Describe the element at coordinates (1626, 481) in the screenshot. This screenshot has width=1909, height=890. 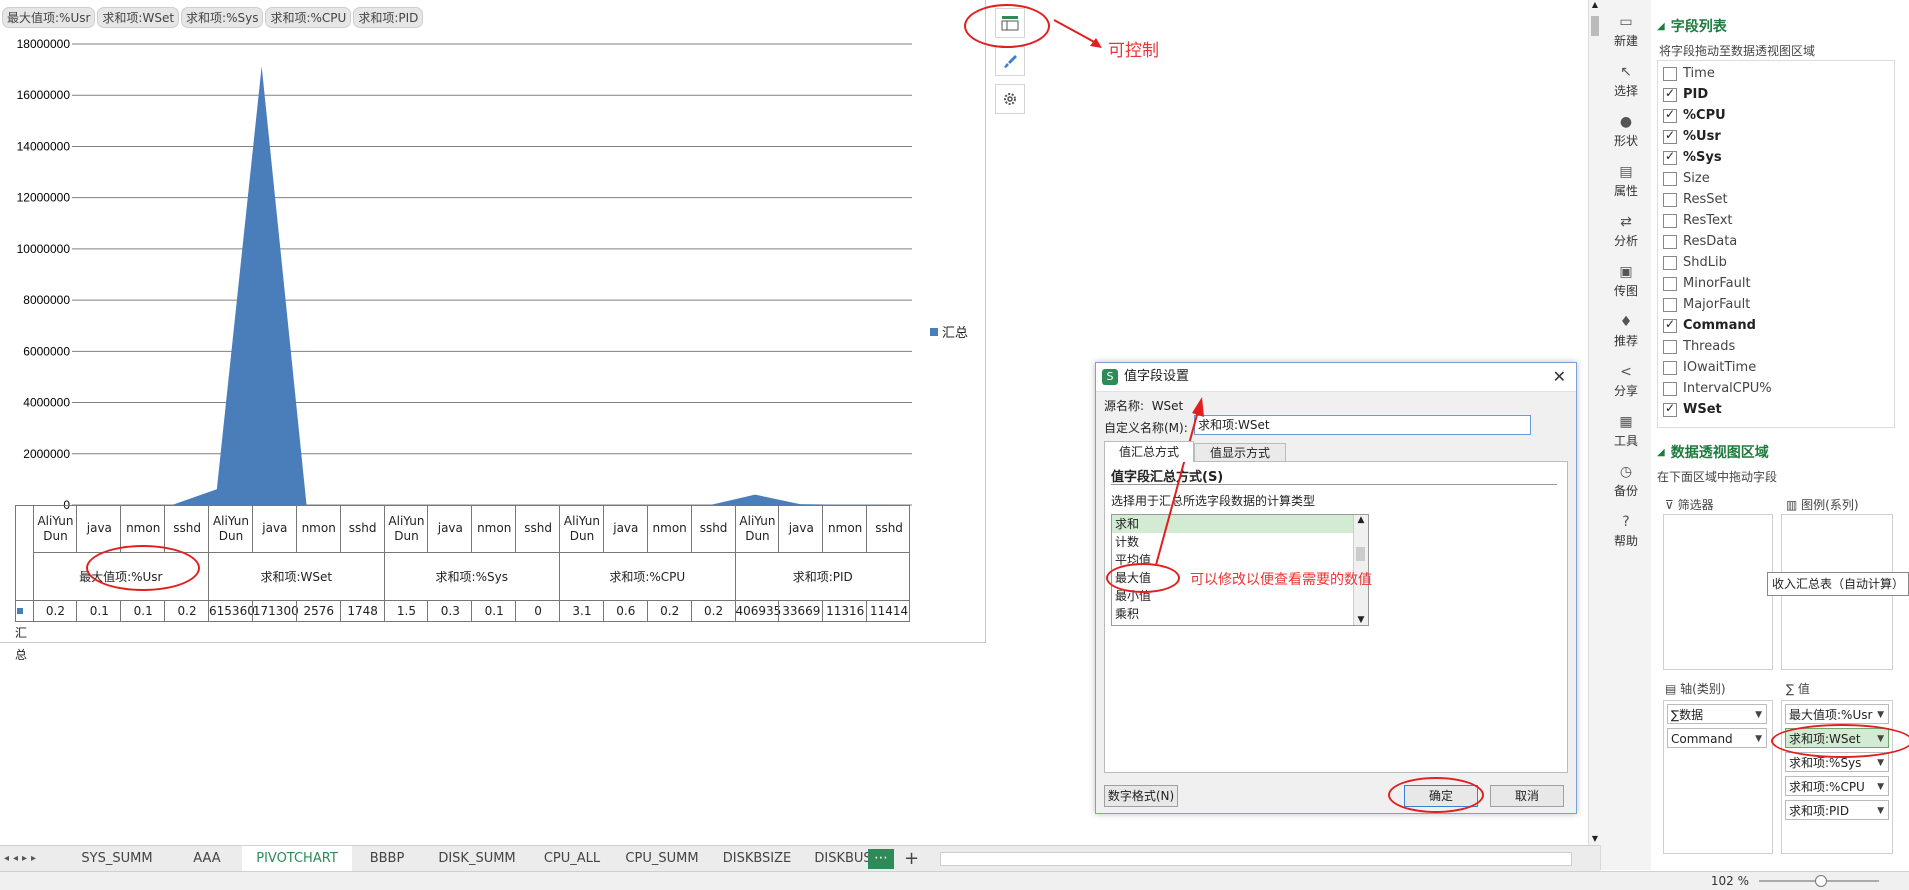
I see `sidebar-item: ◷ 备份` at that location.